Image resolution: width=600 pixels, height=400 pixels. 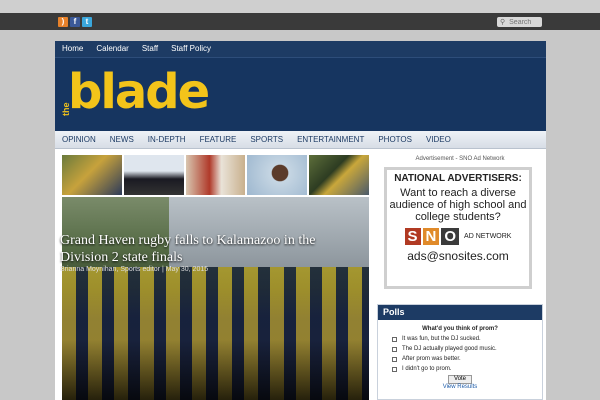 What do you see at coordinates (460, 159) in the screenshot?
I see `ad-label: Advertisement - SNO Ad Network` at bounding box center [460, 159].